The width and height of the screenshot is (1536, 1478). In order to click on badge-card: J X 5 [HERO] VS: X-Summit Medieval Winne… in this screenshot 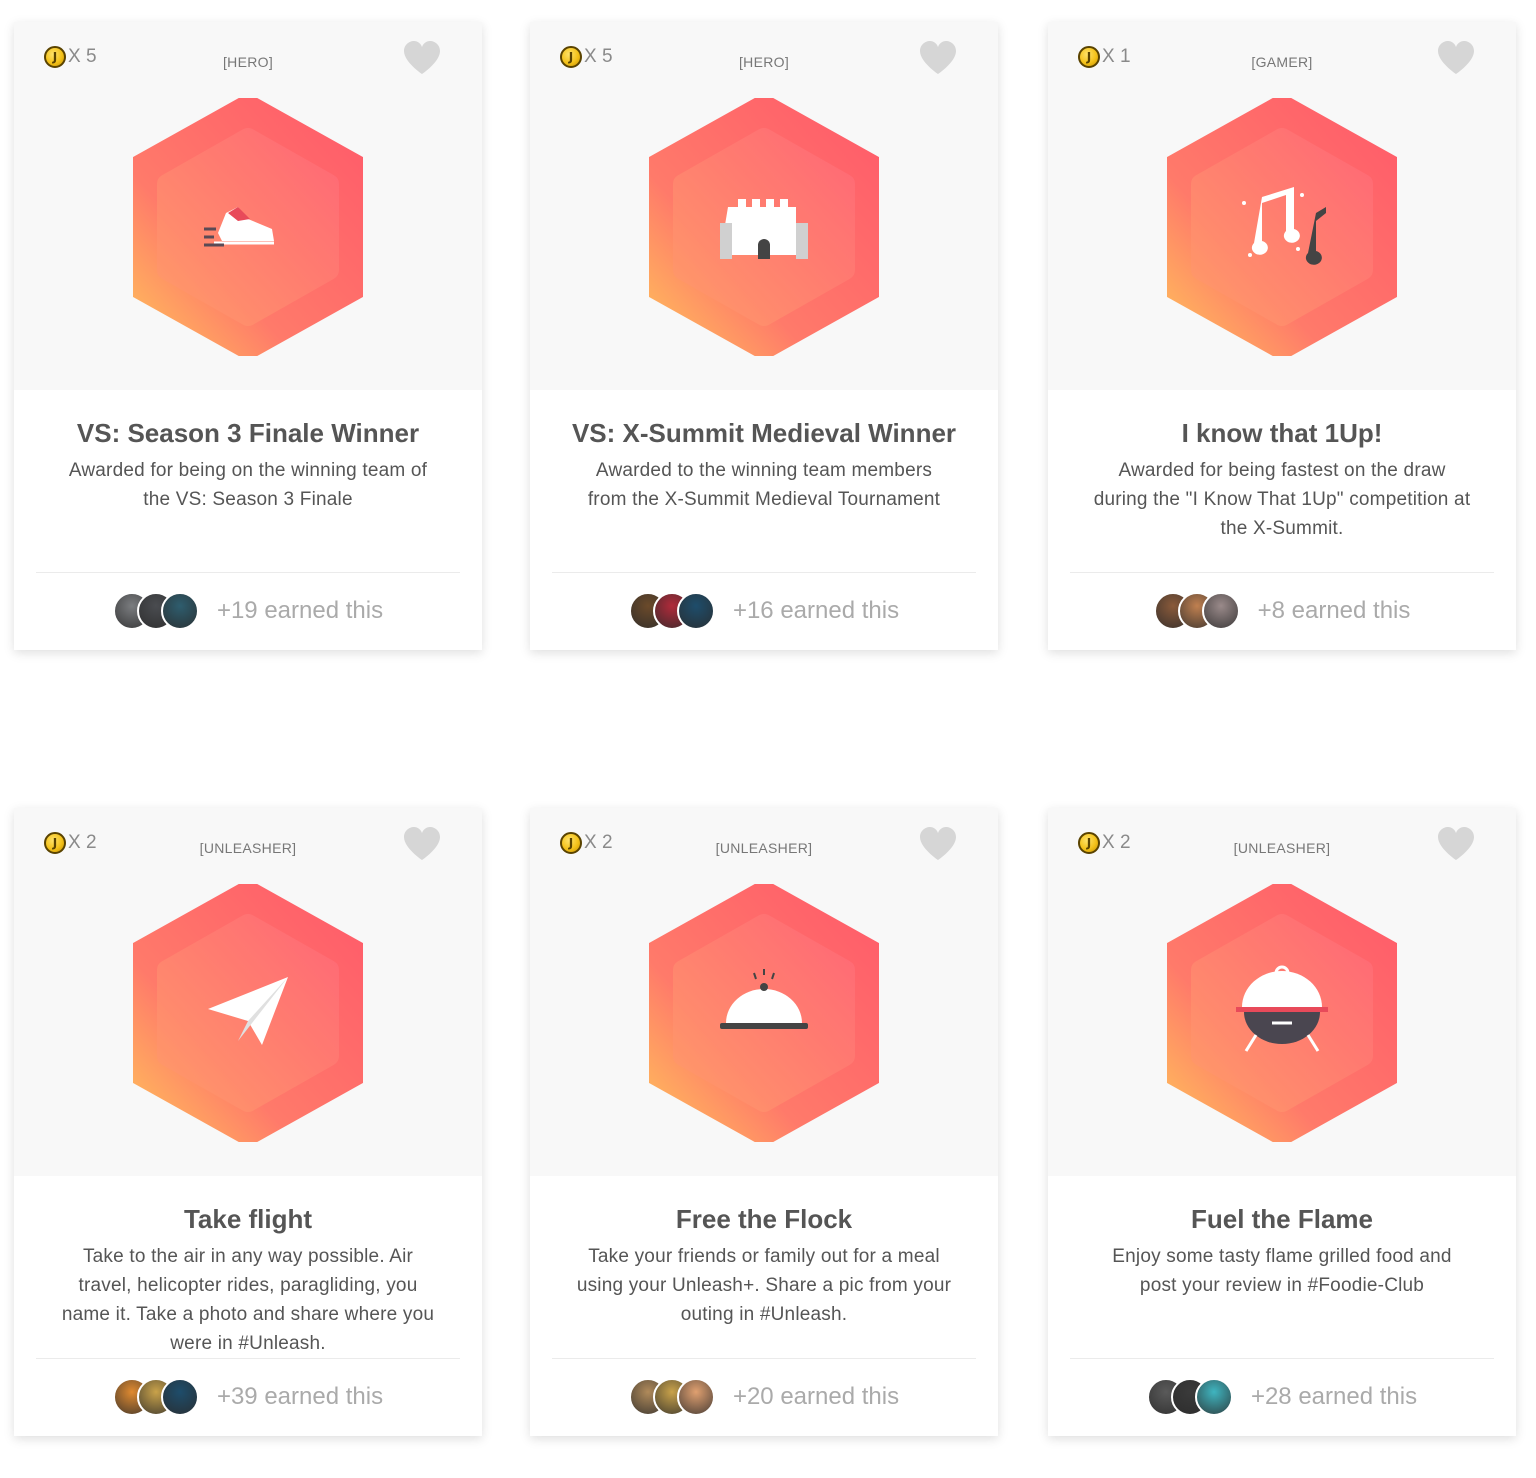, I will do `click(764, 336)`.